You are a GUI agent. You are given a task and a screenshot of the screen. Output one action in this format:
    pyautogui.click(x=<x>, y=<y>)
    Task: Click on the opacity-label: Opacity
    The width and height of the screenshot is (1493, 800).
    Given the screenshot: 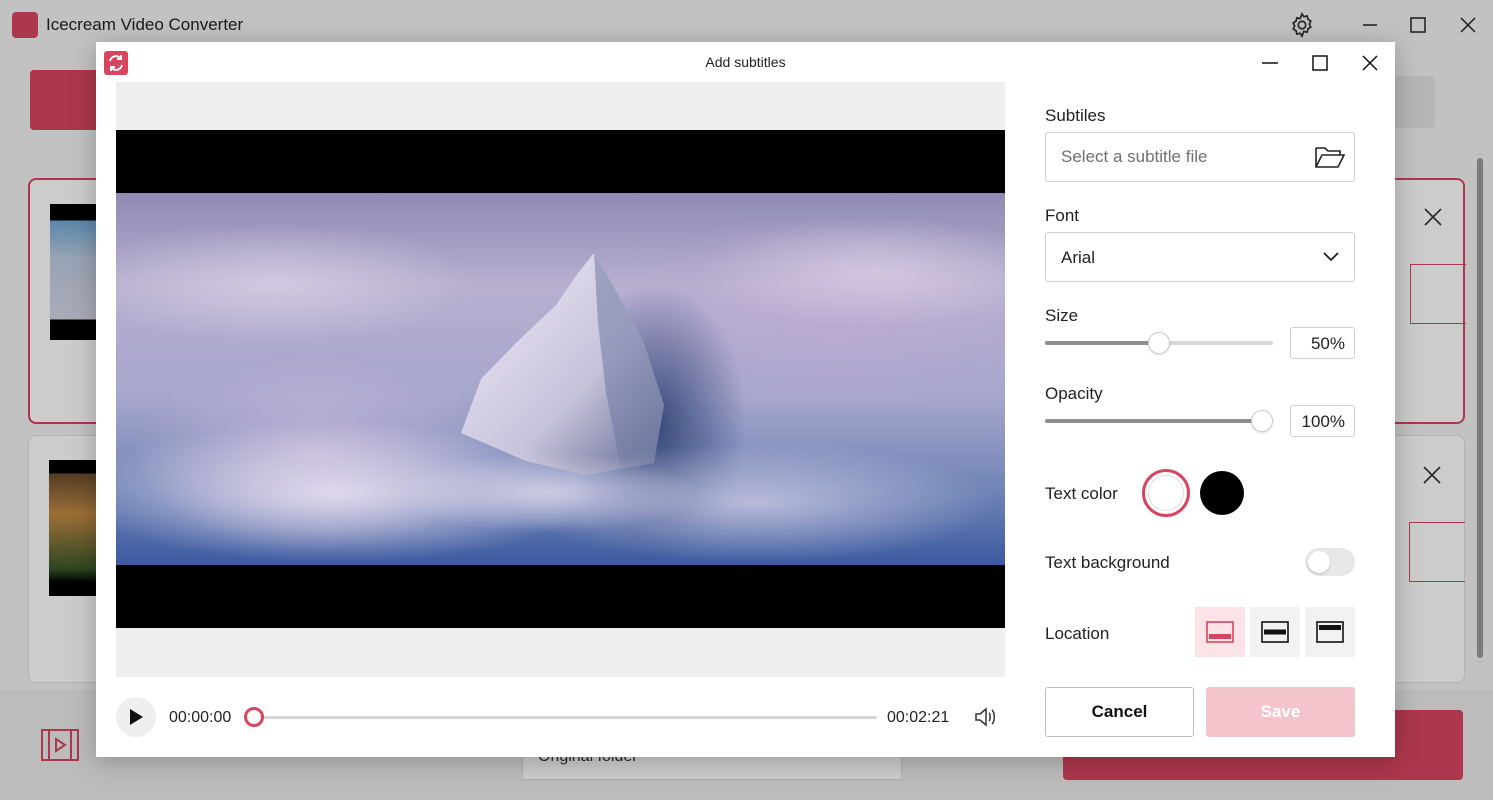 What is the action you would take?
    pyautogui.click(x=1074, y=393)
    